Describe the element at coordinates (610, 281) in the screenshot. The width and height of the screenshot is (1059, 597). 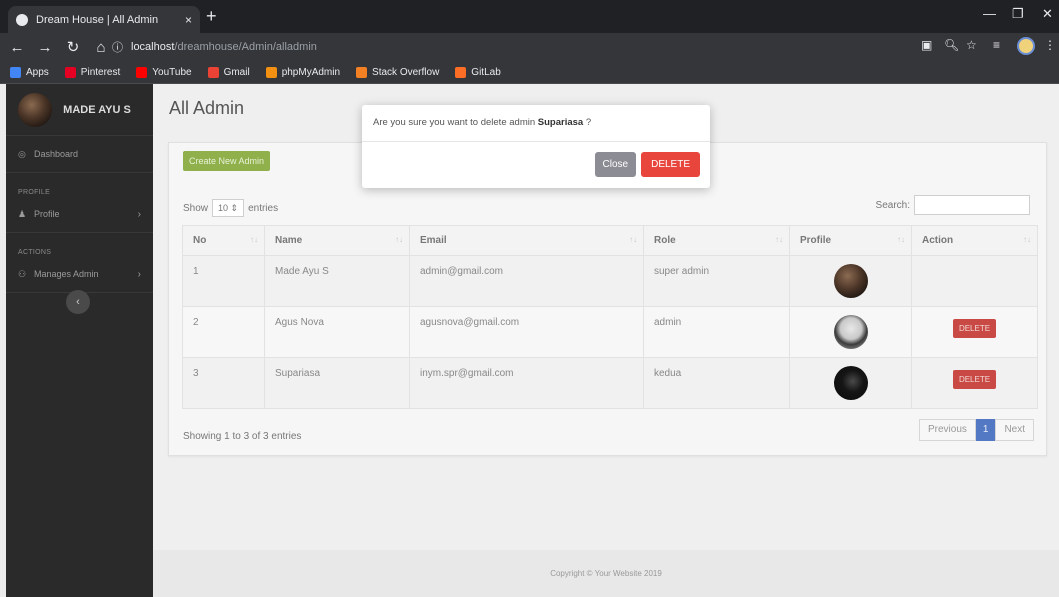
I see `table-row: 1 Made Ayu S admin@gmail.com super admin` at that location.